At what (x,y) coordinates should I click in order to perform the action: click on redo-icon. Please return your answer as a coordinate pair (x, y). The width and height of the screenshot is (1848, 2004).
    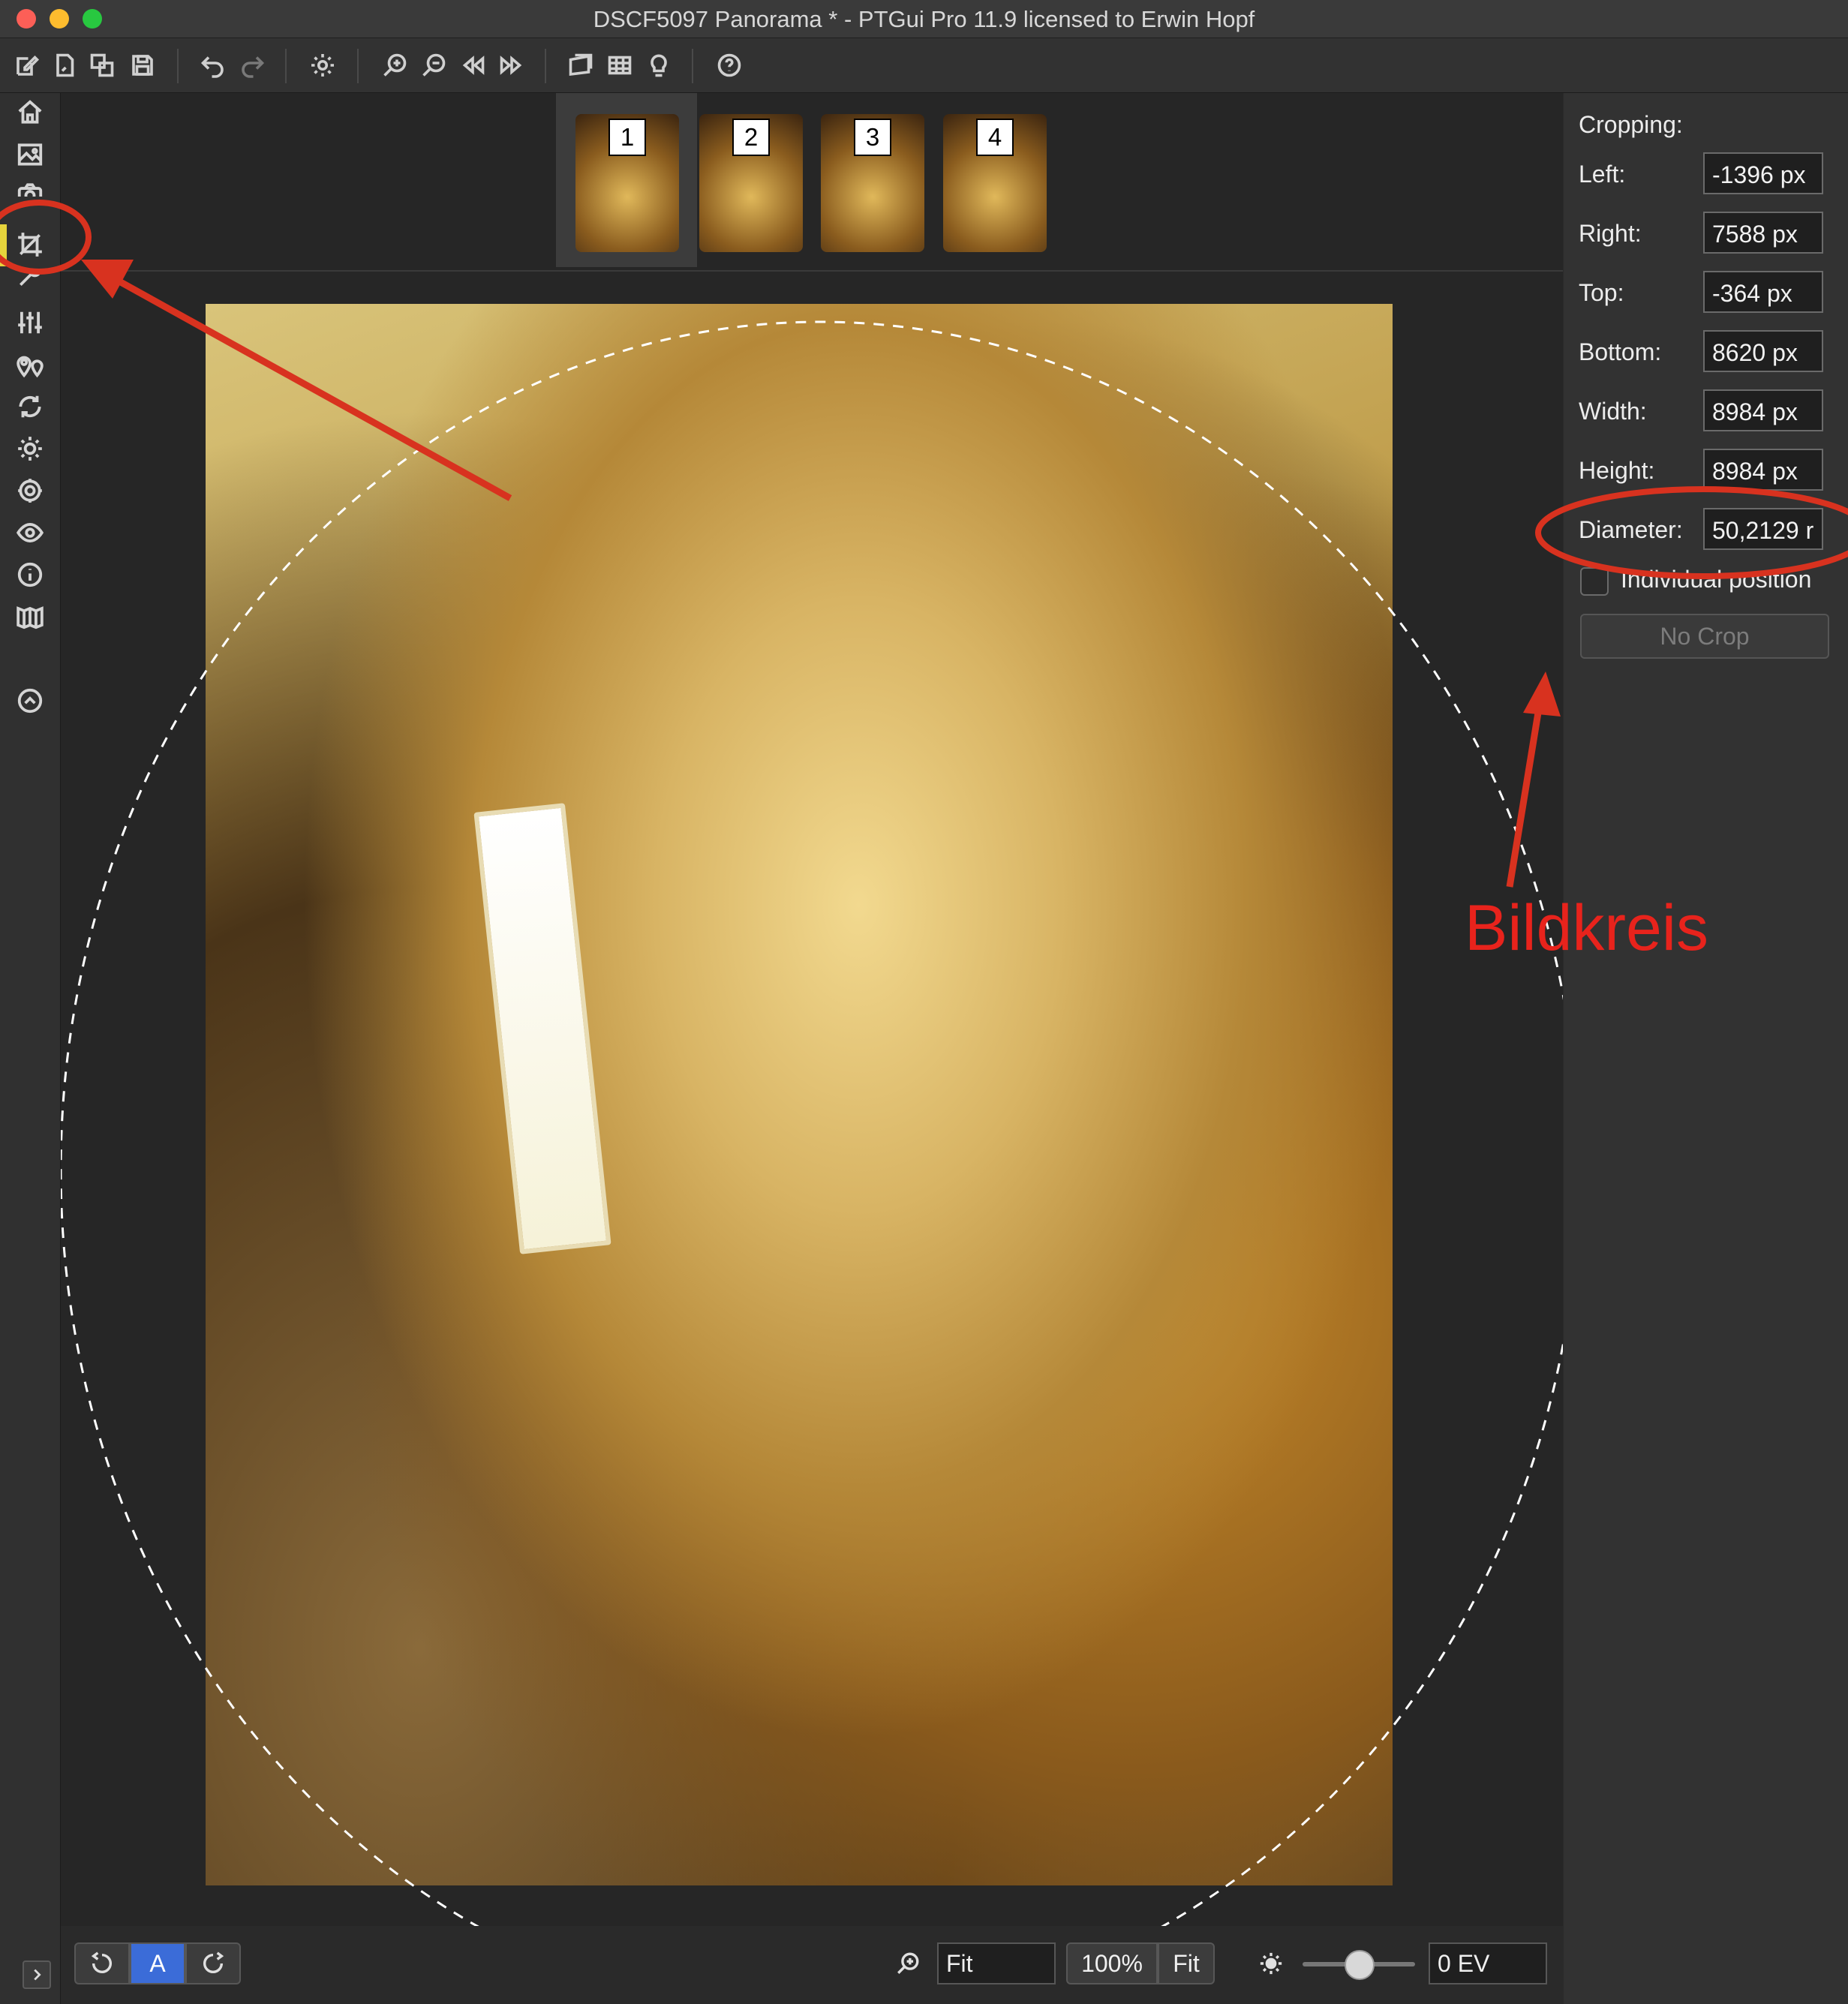
    Looking at the image, I should click on (252, 65).